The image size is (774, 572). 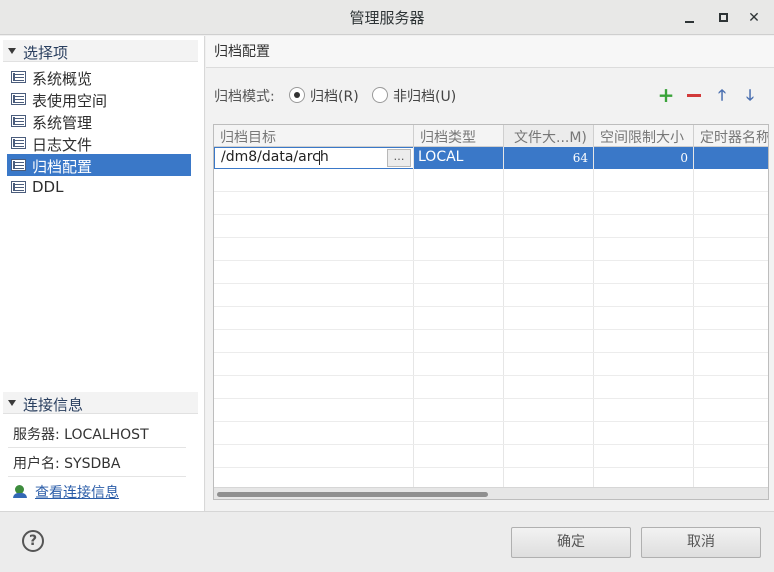 What do you see at coordinates (99, 165) in the screenshot?
I see `nav-item-archive-config: 归档配置` at bounding box center [99, 165].